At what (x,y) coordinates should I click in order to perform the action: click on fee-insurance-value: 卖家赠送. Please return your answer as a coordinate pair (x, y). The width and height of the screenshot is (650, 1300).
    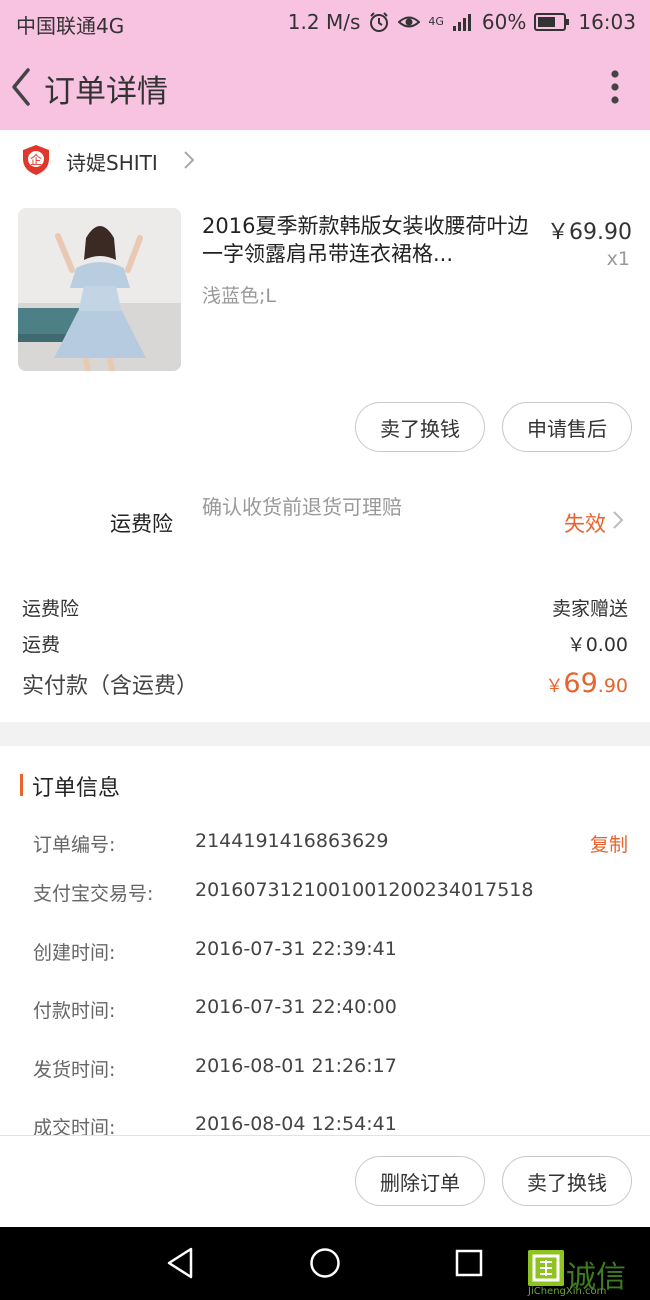
    Looking at the image, I should click on (589, 609).